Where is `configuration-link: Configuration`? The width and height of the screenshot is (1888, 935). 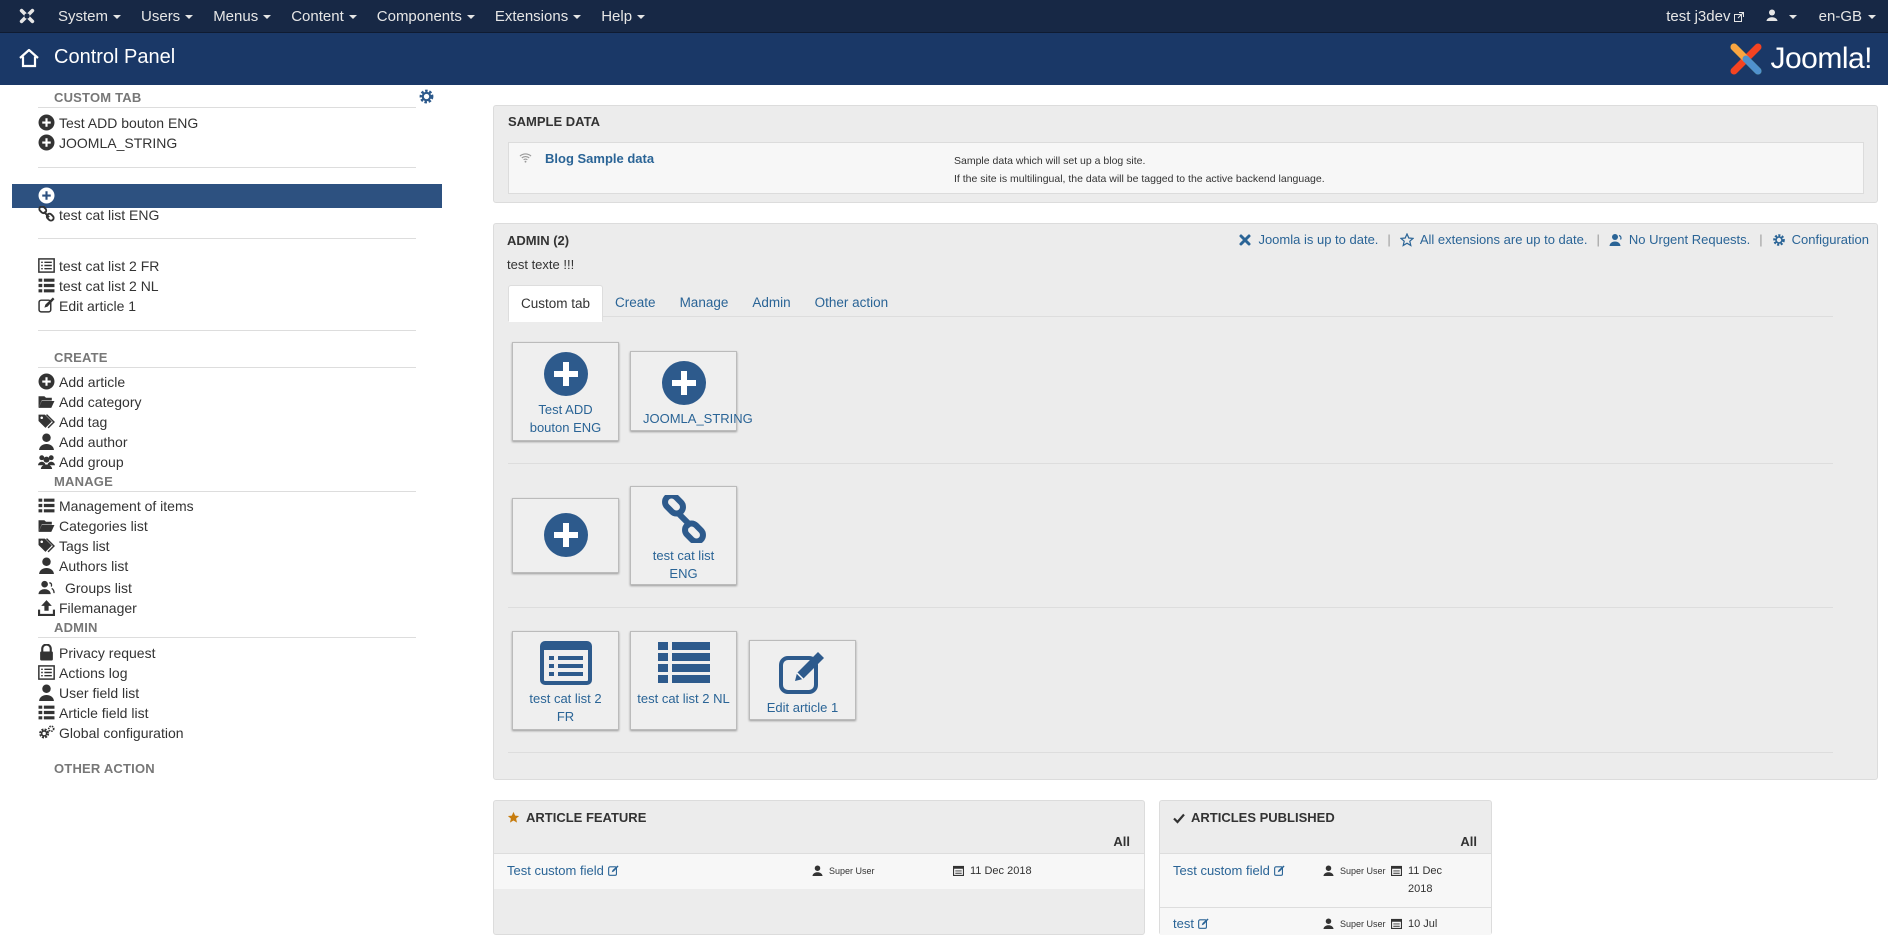 configuration-link: Configuration is located at coordinates (1820, 239).